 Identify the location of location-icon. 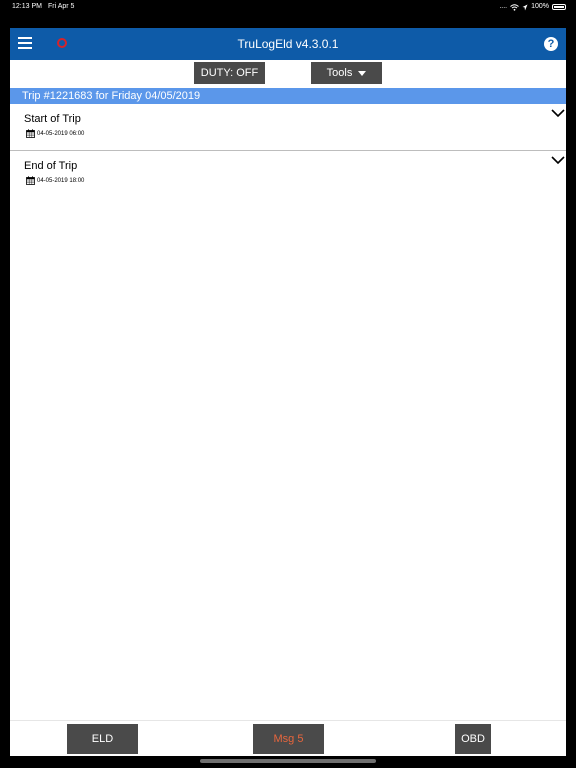
(525, 7).